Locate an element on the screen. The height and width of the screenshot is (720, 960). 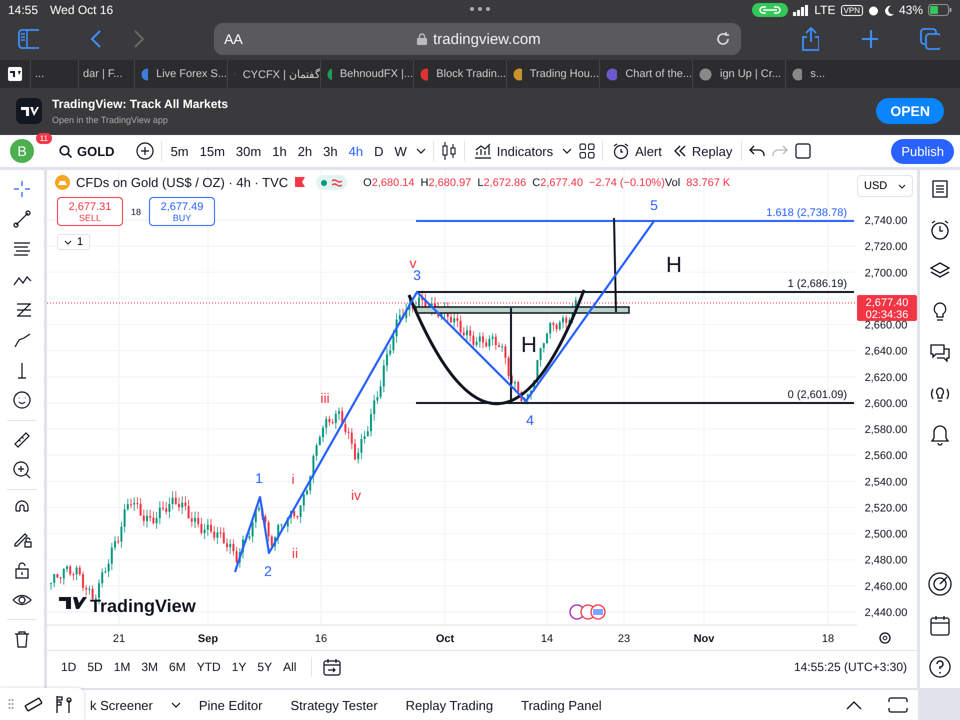
range-button: 1D is located at coordinates (68, 667).